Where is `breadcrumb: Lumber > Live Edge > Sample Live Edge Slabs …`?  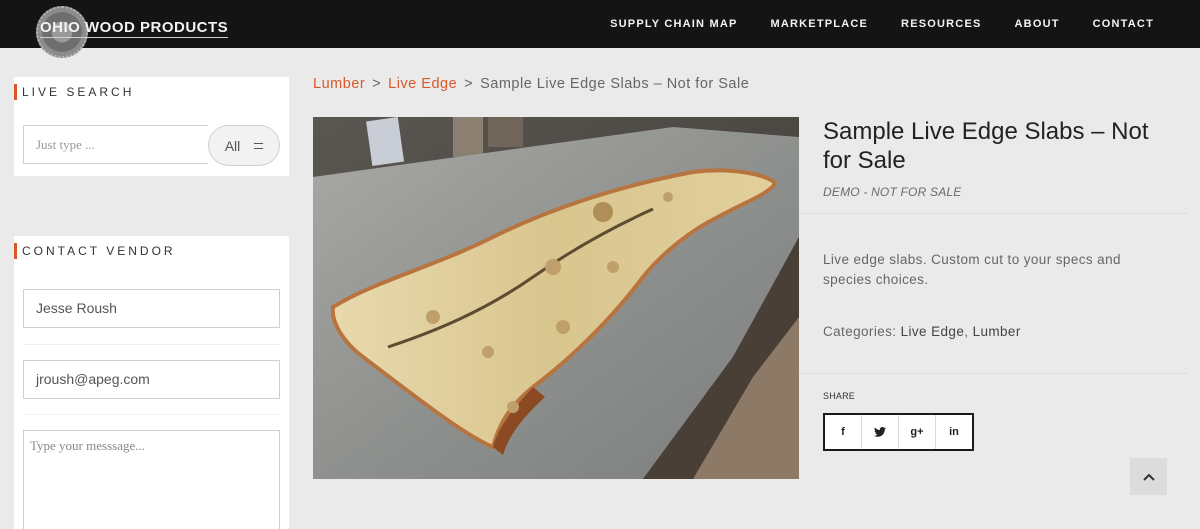 breadcrumb: Lumber > Live Edge > Sample Live Edge Slabs … is located at coordinates (531, 84).